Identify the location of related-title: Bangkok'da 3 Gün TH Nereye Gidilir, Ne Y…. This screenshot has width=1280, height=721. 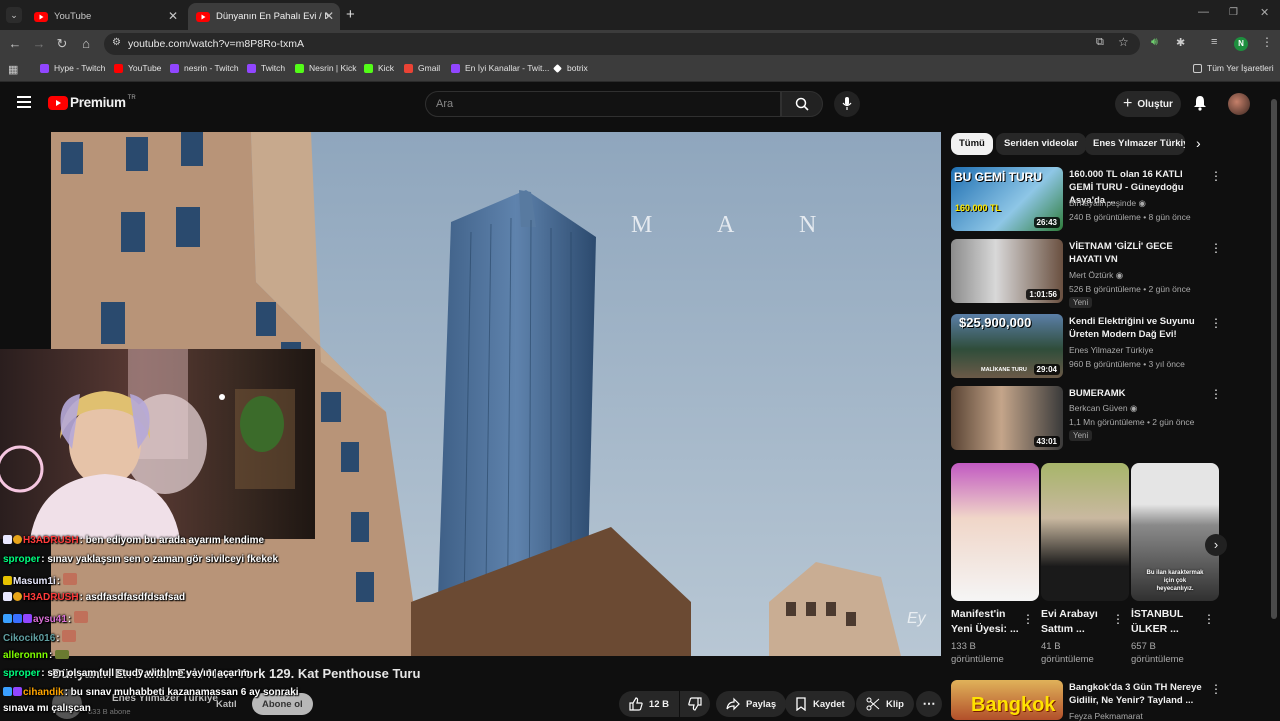
(1136, 694).